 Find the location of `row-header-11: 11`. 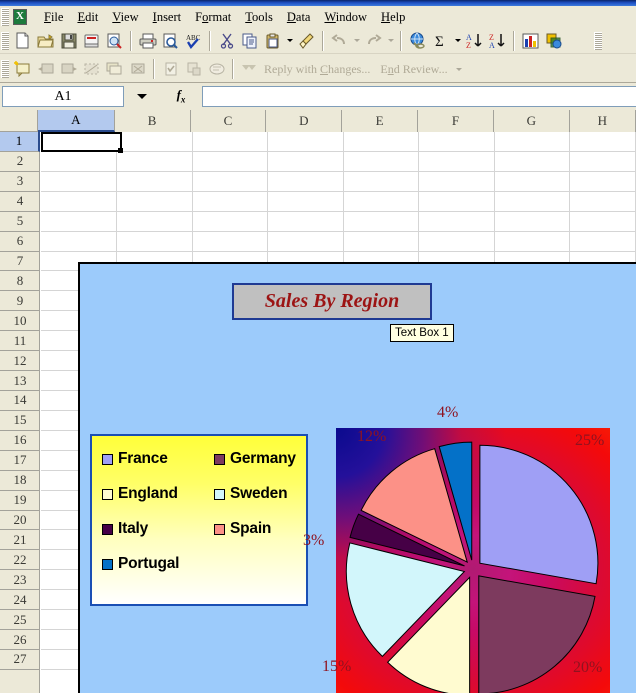

row-header-11: 11 is located at coordinates (20, 341).